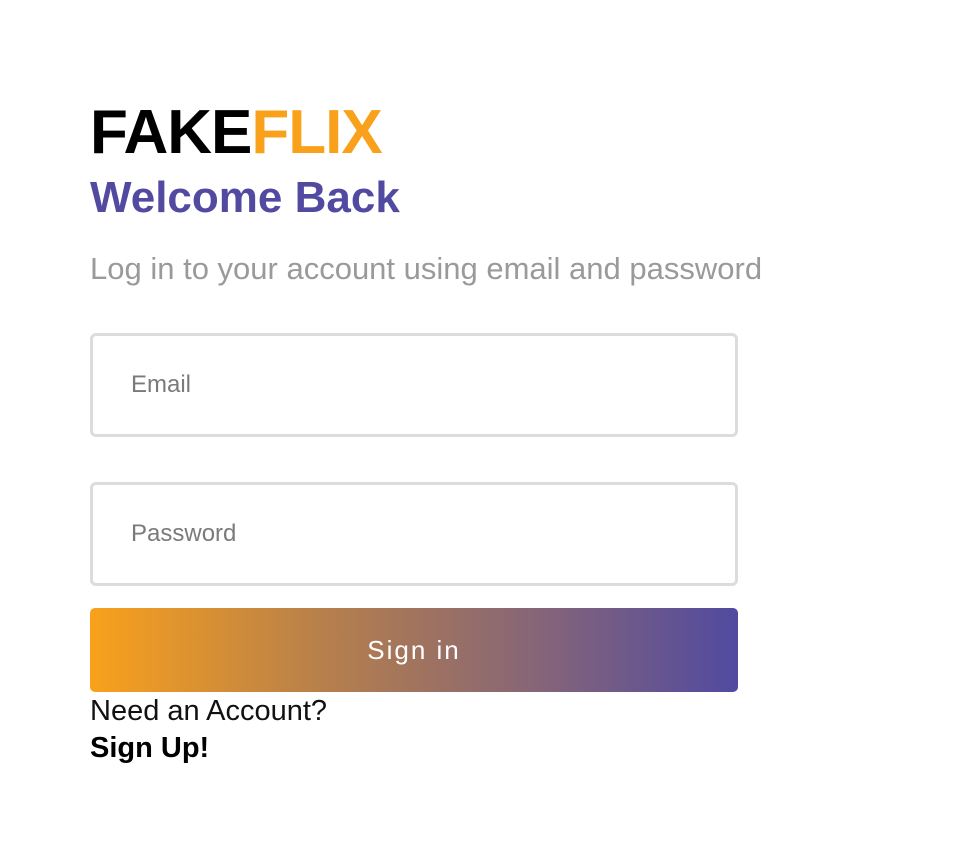 This screenshot has width=979, height=857. What do you see at coordinates (171, 132) in the screenshot?
I see `logo-part-fake: FAKE` at bounding box center [171, 132].